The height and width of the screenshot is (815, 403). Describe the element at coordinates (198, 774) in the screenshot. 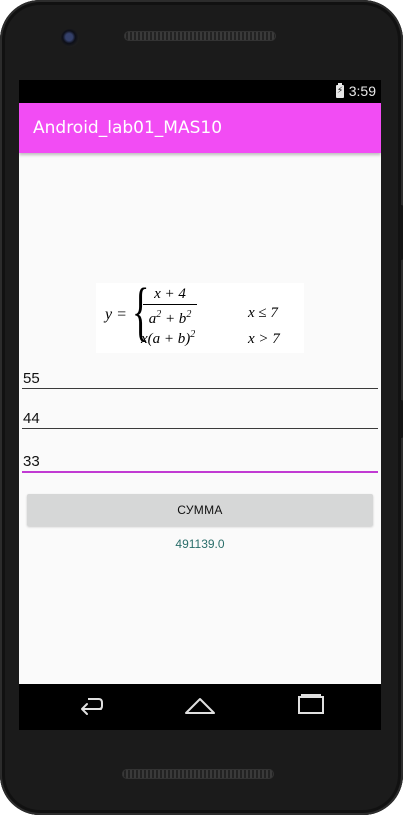

I see `bottom-speaker` at that location.